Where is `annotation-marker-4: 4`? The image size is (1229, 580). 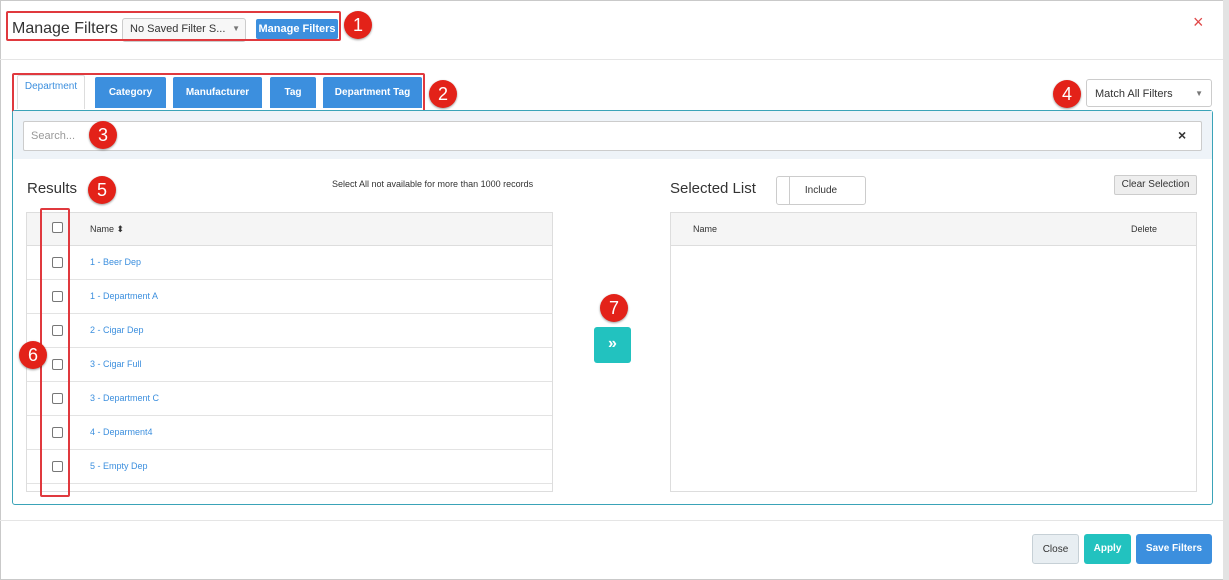
annotation-marker-4: 4 is located at coordinates (1067, 94).